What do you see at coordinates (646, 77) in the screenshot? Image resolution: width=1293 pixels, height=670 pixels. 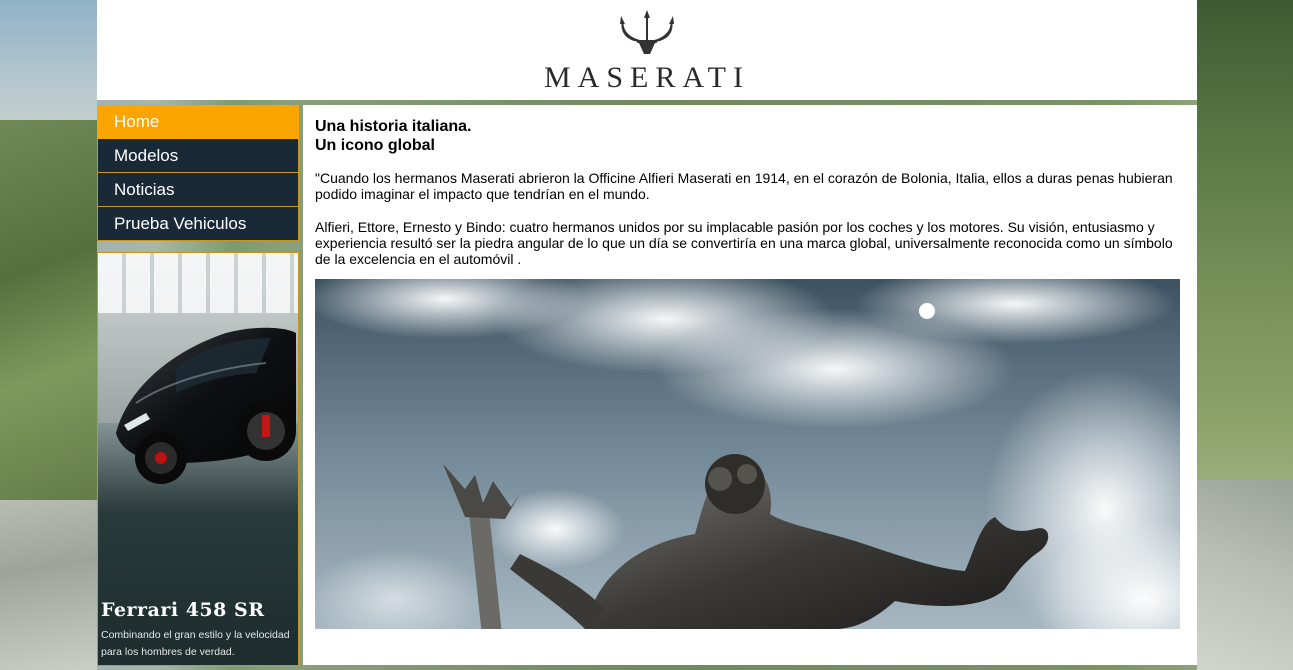 I see `brand-wordmark: MASERATI` at bounding box center [646, 77].